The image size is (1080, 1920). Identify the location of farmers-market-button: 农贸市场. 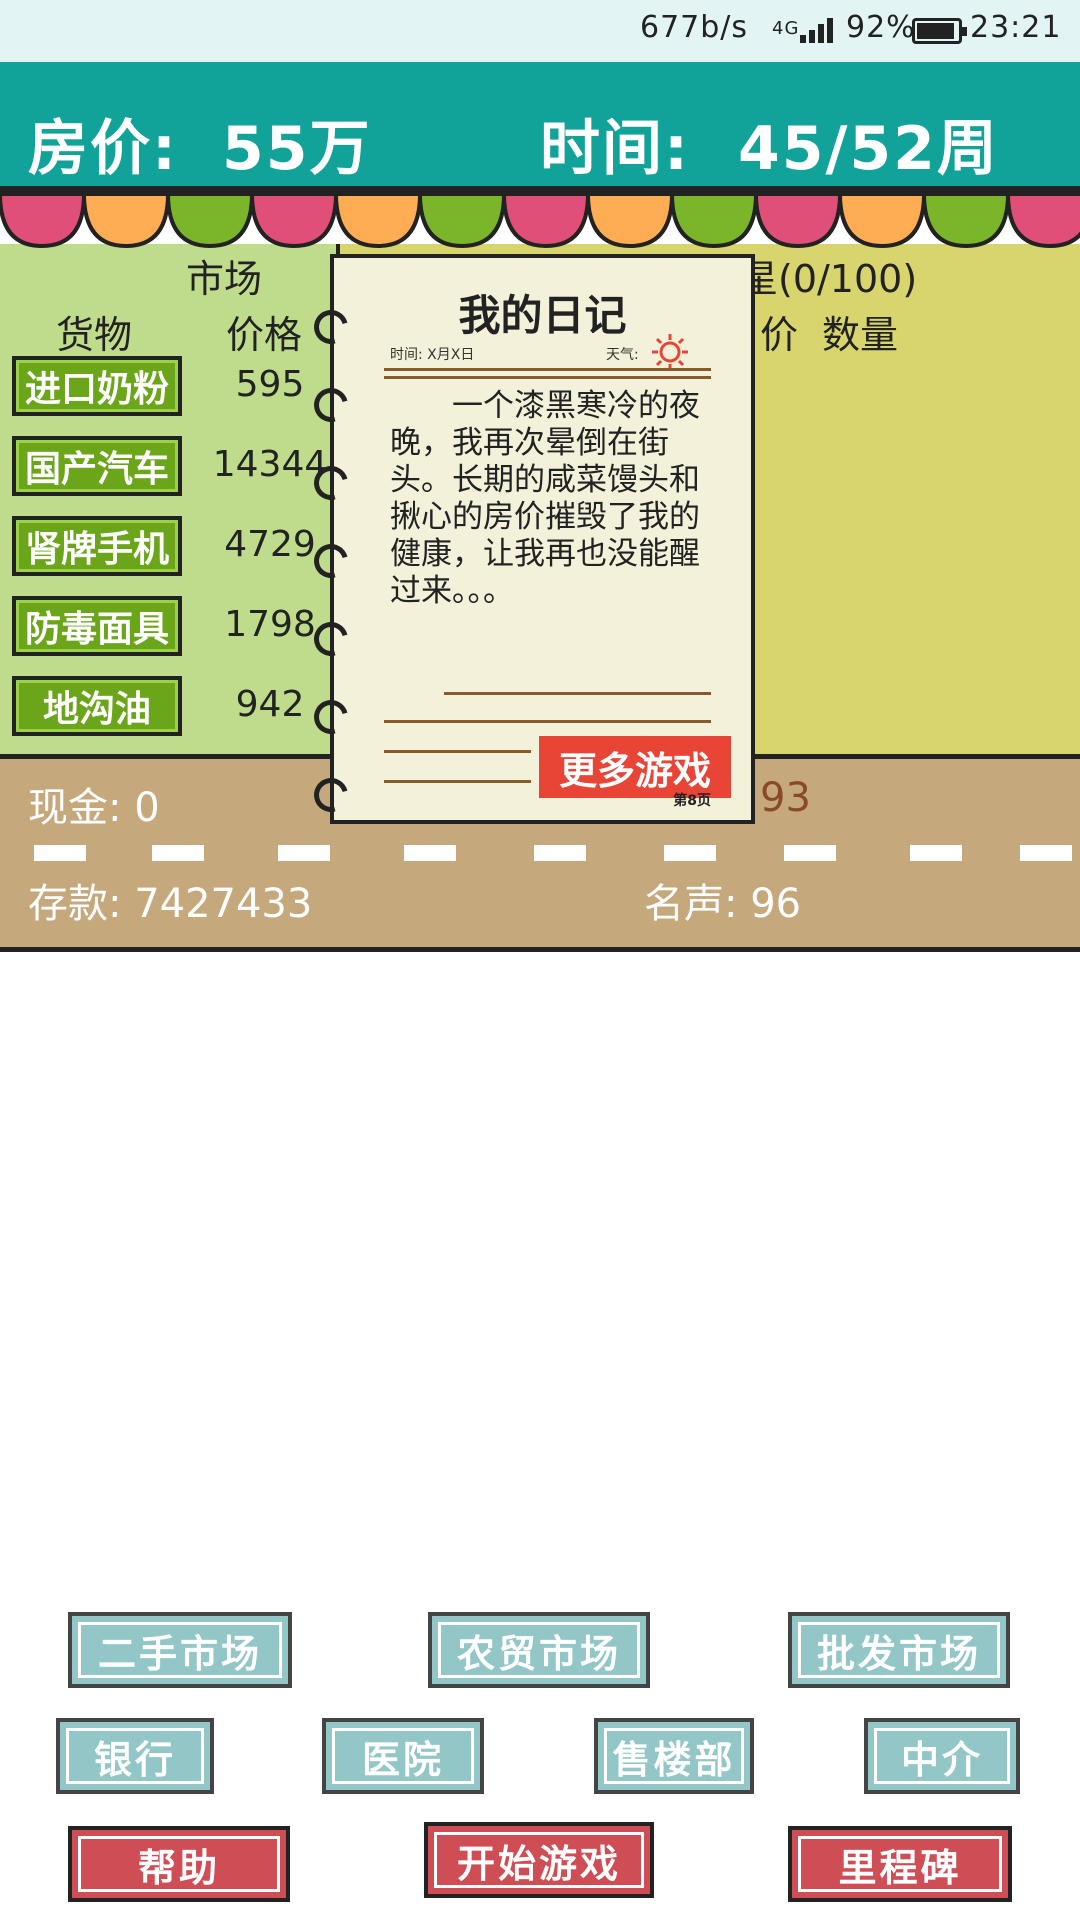
(539, 1650).